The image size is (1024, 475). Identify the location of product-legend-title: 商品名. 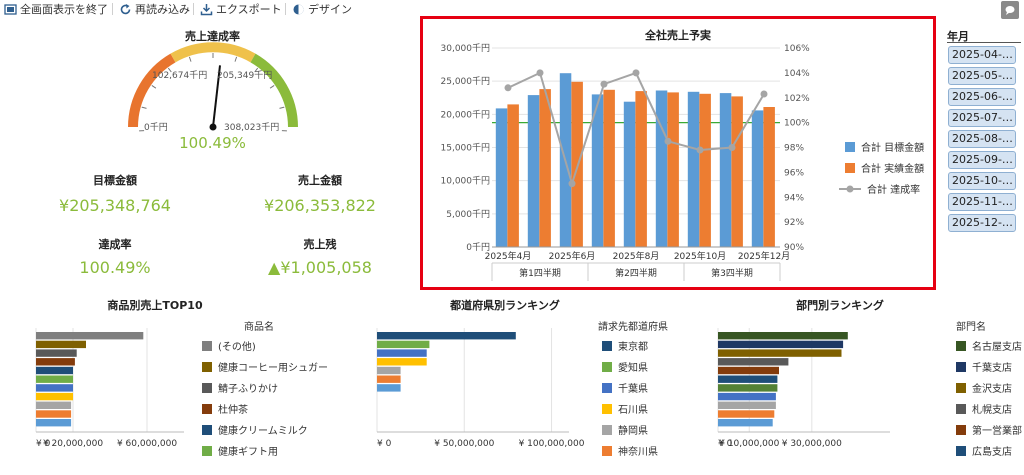
(259, 327).